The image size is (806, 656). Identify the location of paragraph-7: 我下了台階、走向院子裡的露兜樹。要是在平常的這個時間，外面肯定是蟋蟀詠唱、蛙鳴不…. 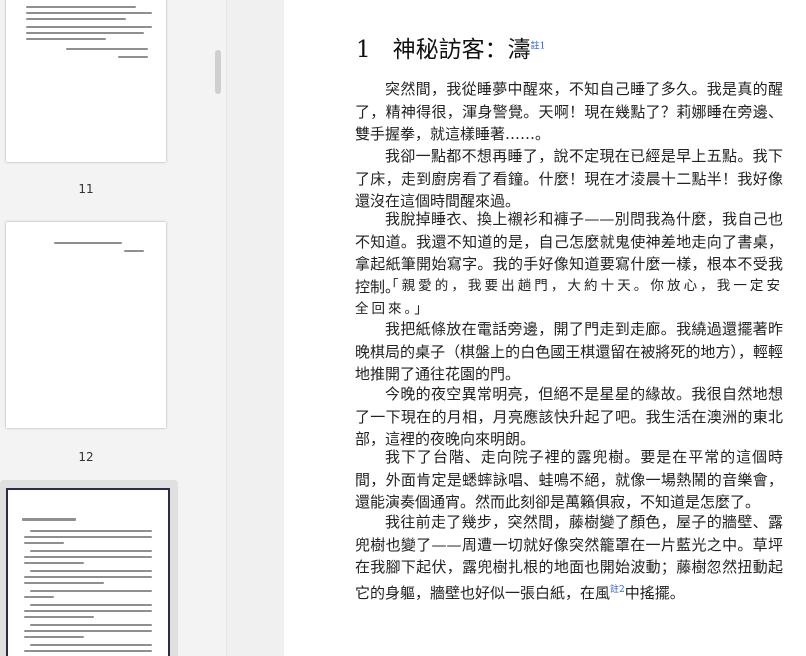
(569, 479).